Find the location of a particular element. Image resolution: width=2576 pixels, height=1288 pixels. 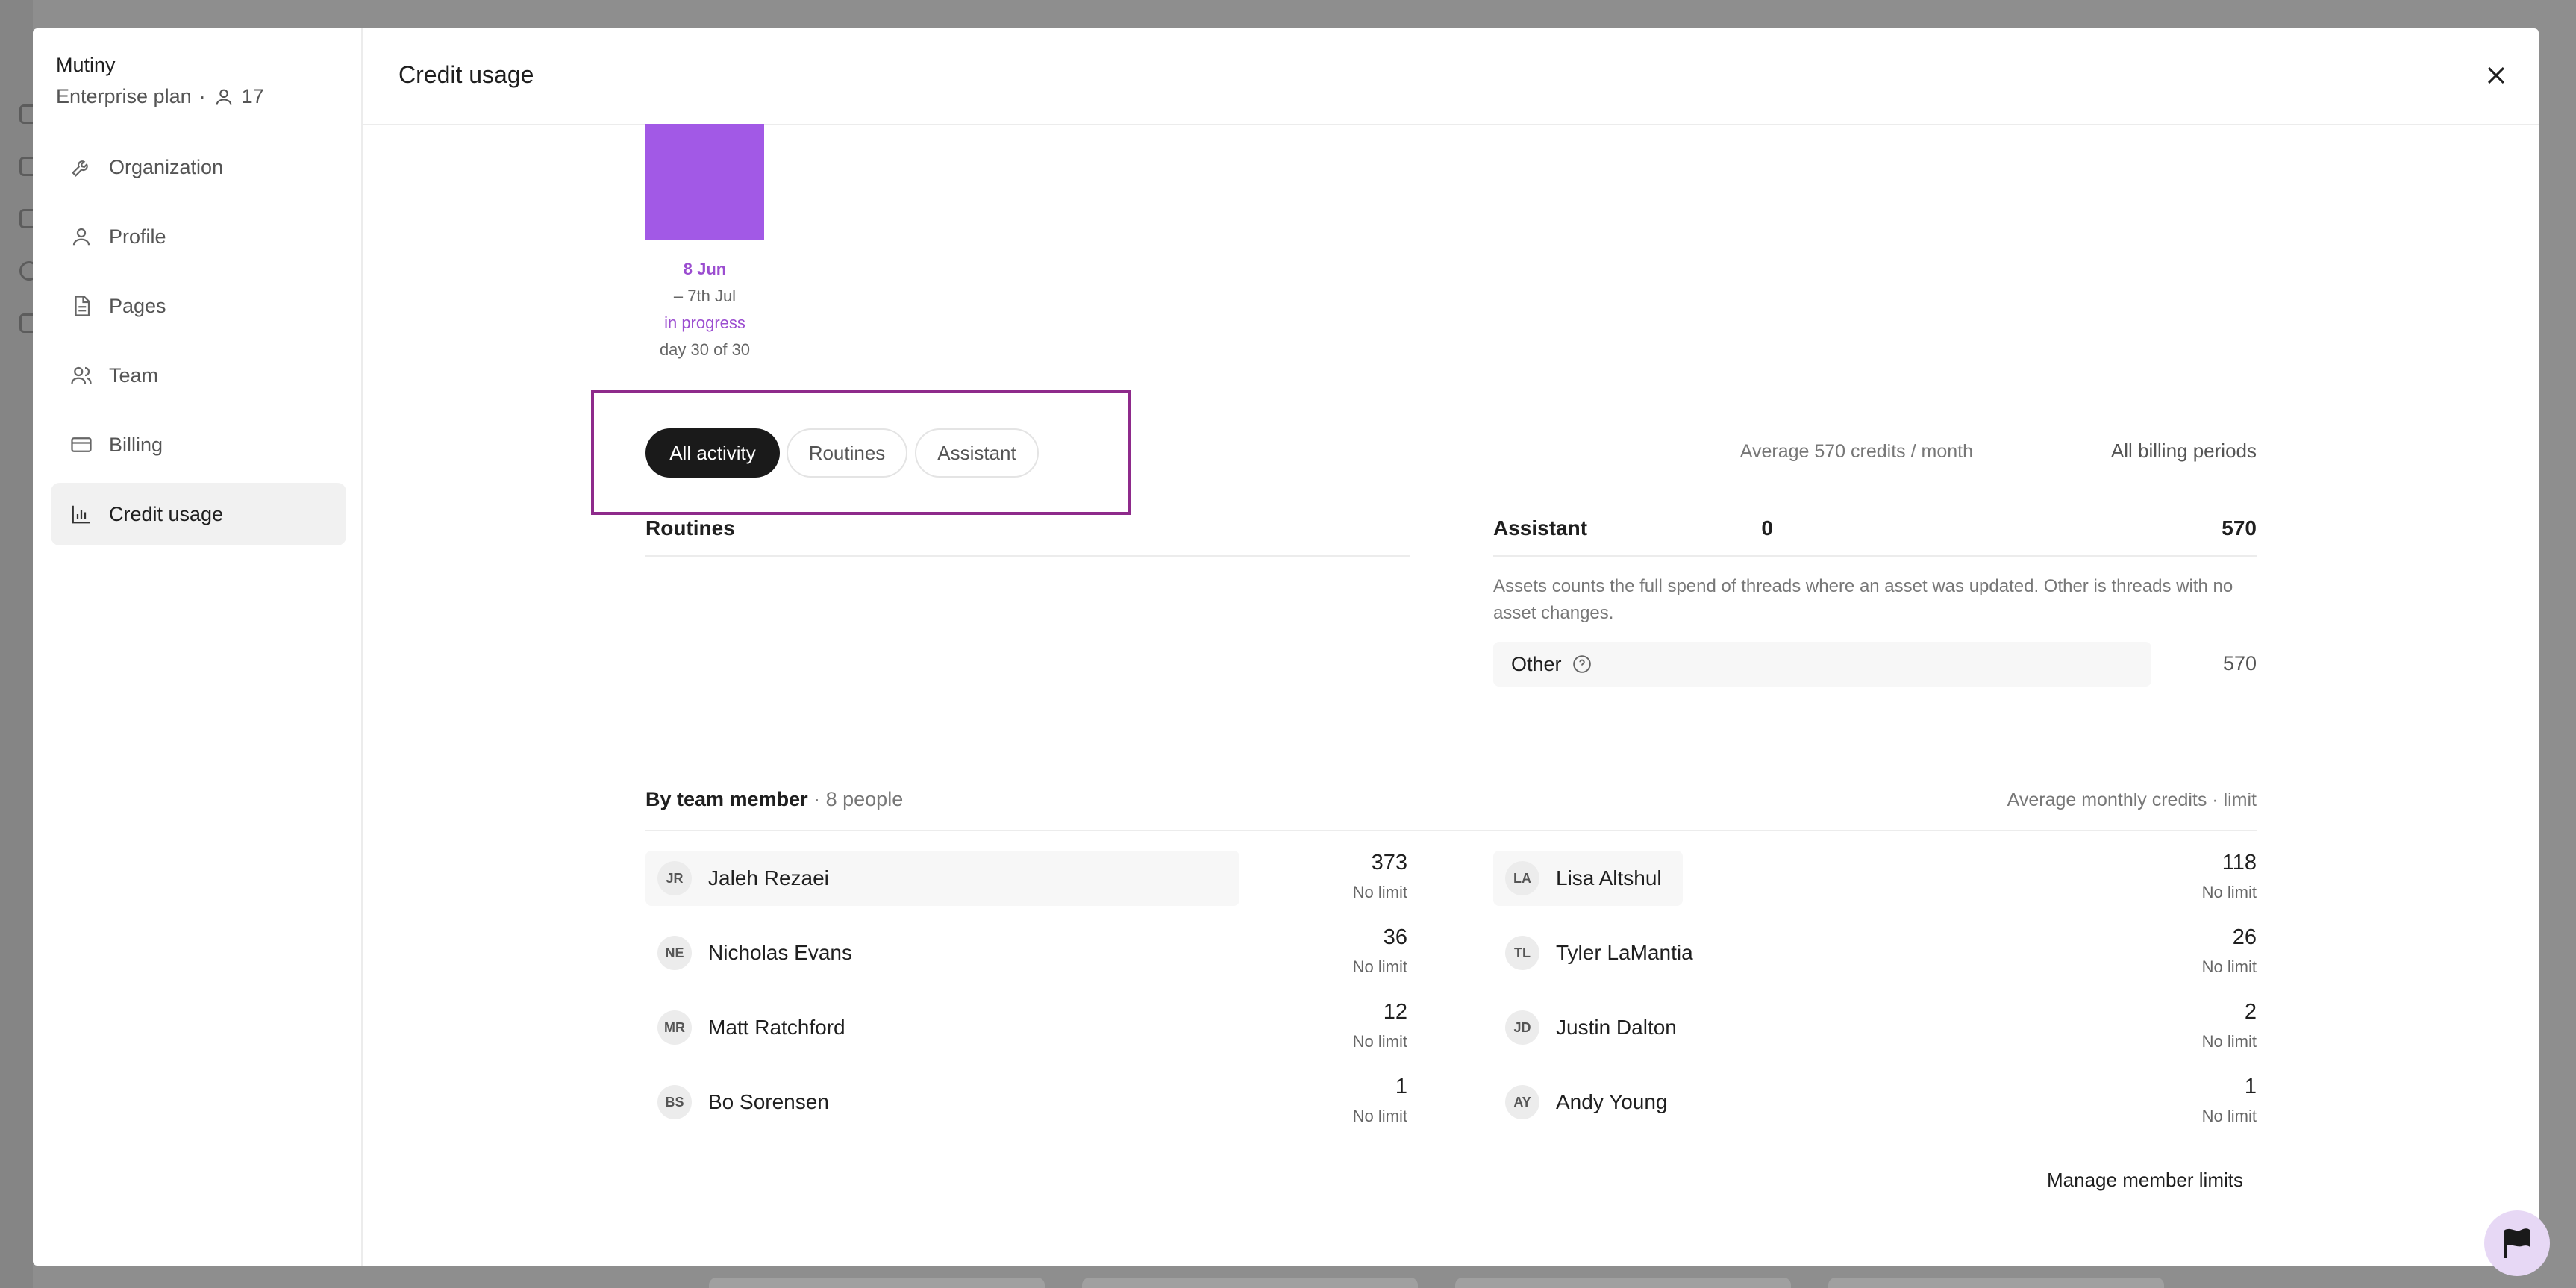

avatar: JD is located at coordinates (1522, 1027).